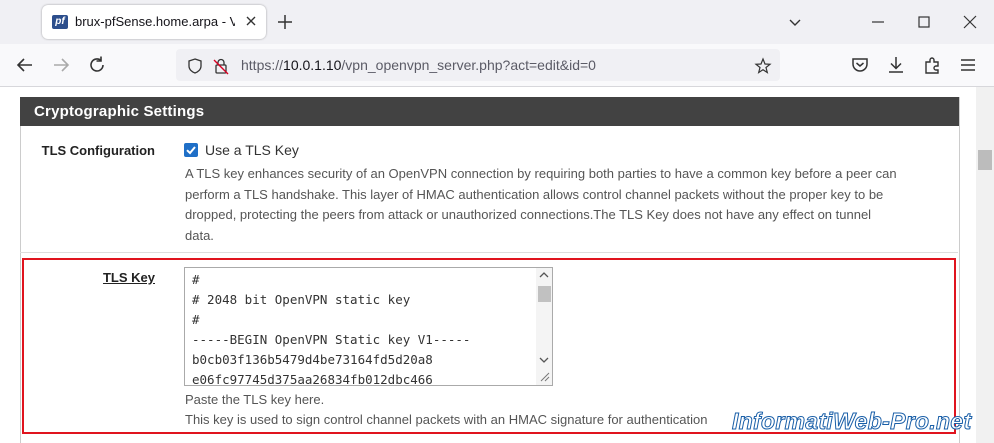 Image resolution: width=994 pixels, height=443 pixels. Describe the element at coordinates (763, 66) in the screenshot. I see `bookmark-star-icon` at that location.